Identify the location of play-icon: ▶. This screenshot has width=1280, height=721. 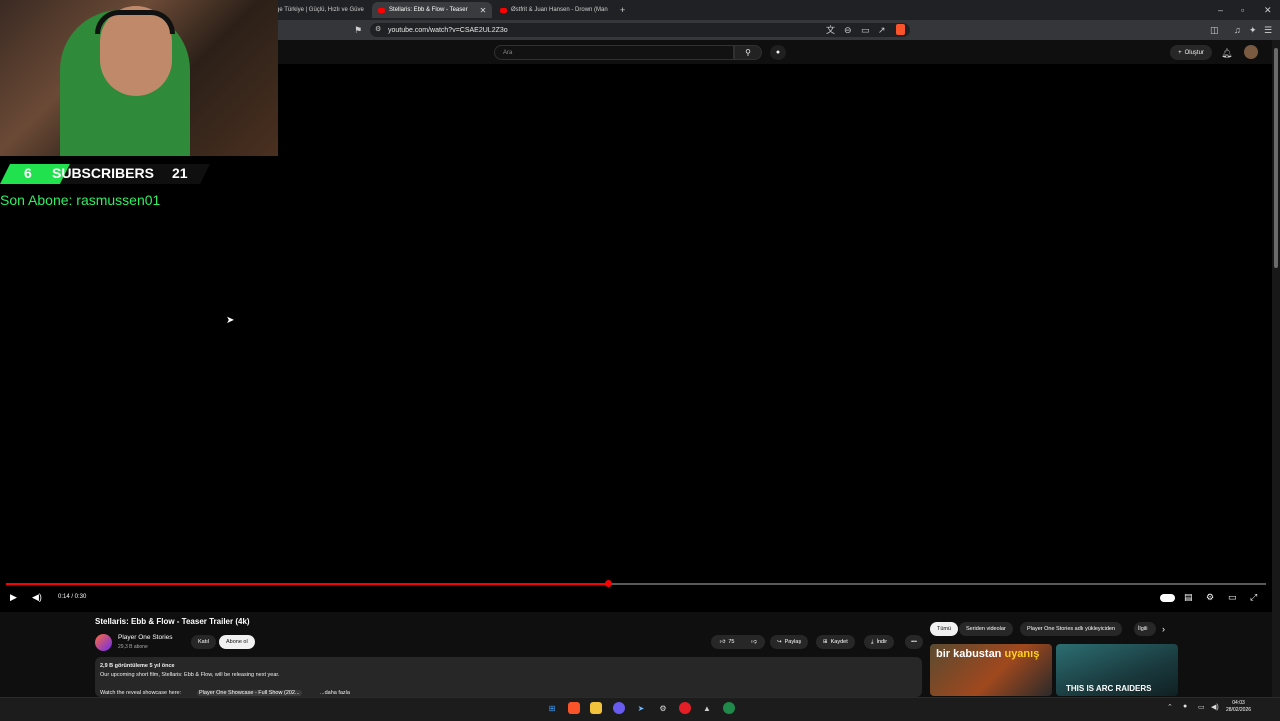
(13, 597).